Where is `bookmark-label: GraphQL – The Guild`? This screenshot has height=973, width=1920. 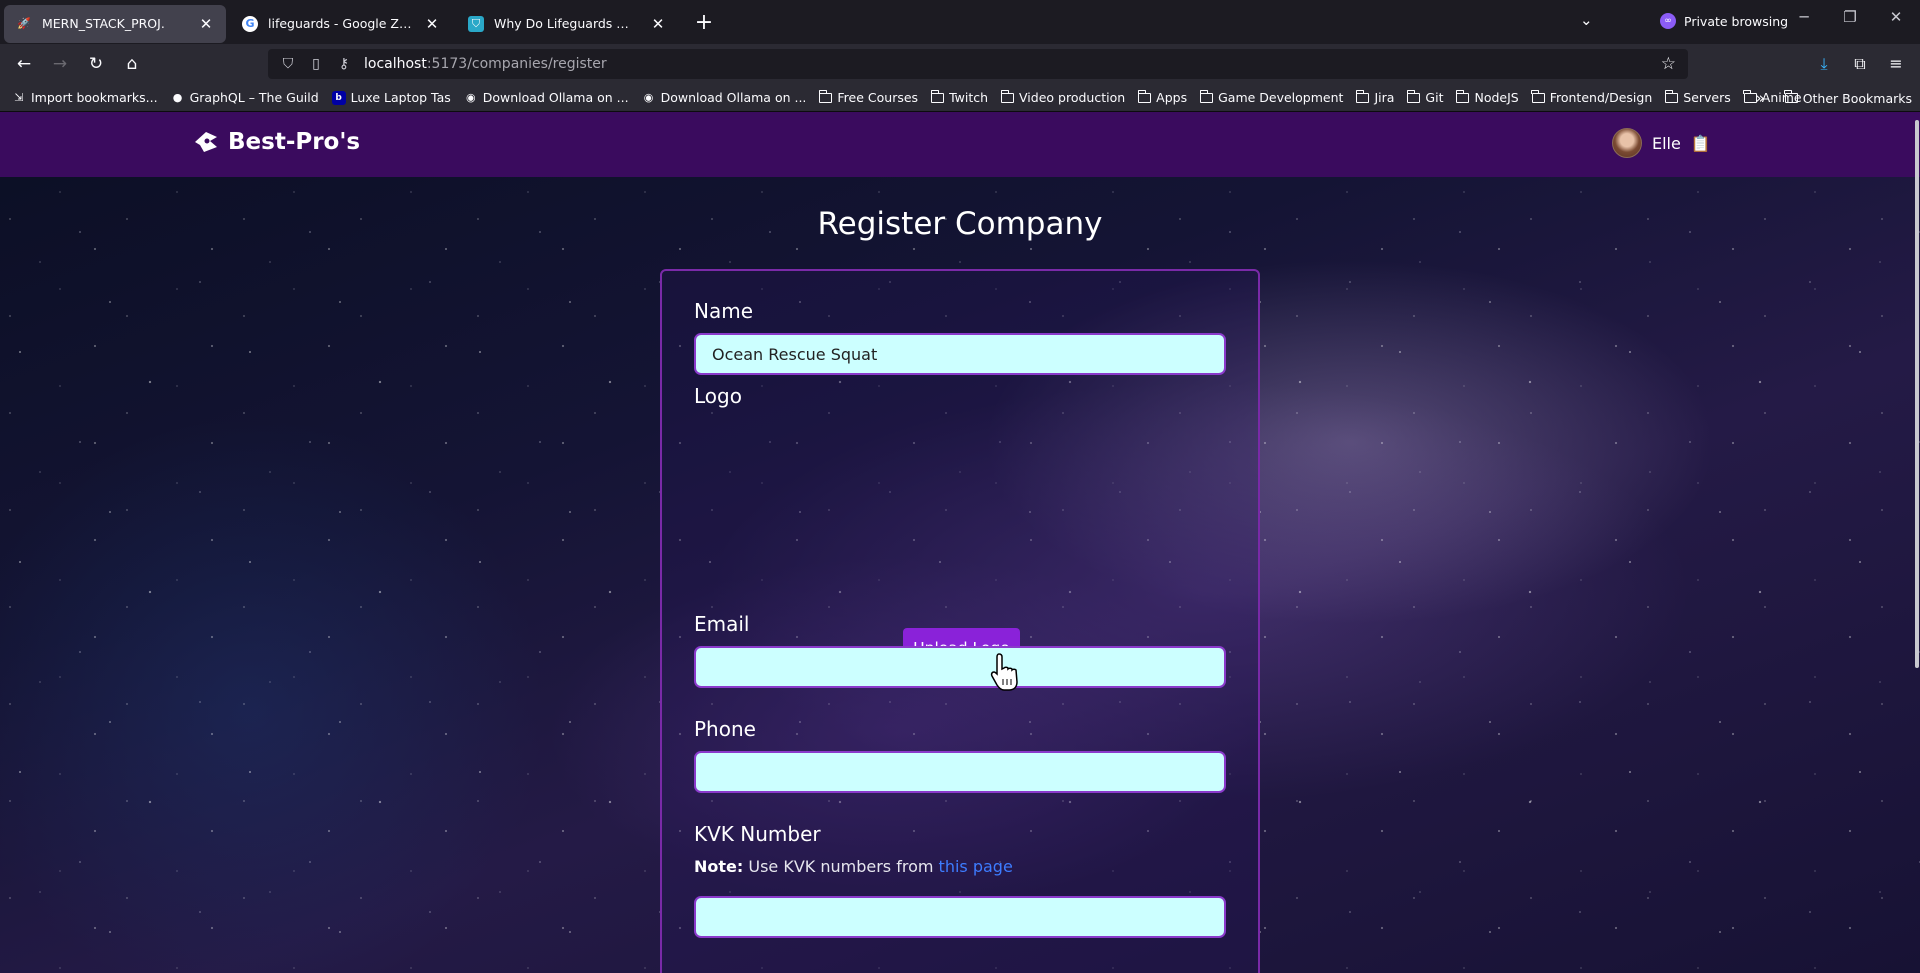 bookmark-label: GraphQL – The Guild is located at coordinates (254, 97).